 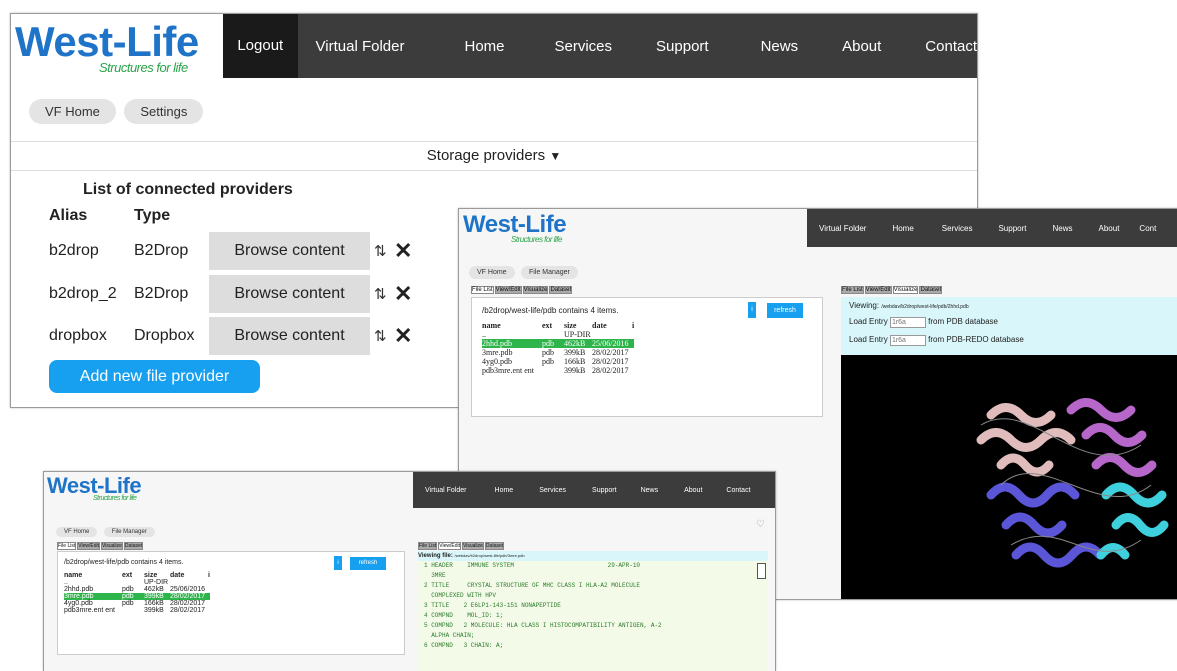 What do you see at coordinates (907, 340) in the screenshot?
I see `pdb-redo-entry-input` at bounding box center [907, 340].